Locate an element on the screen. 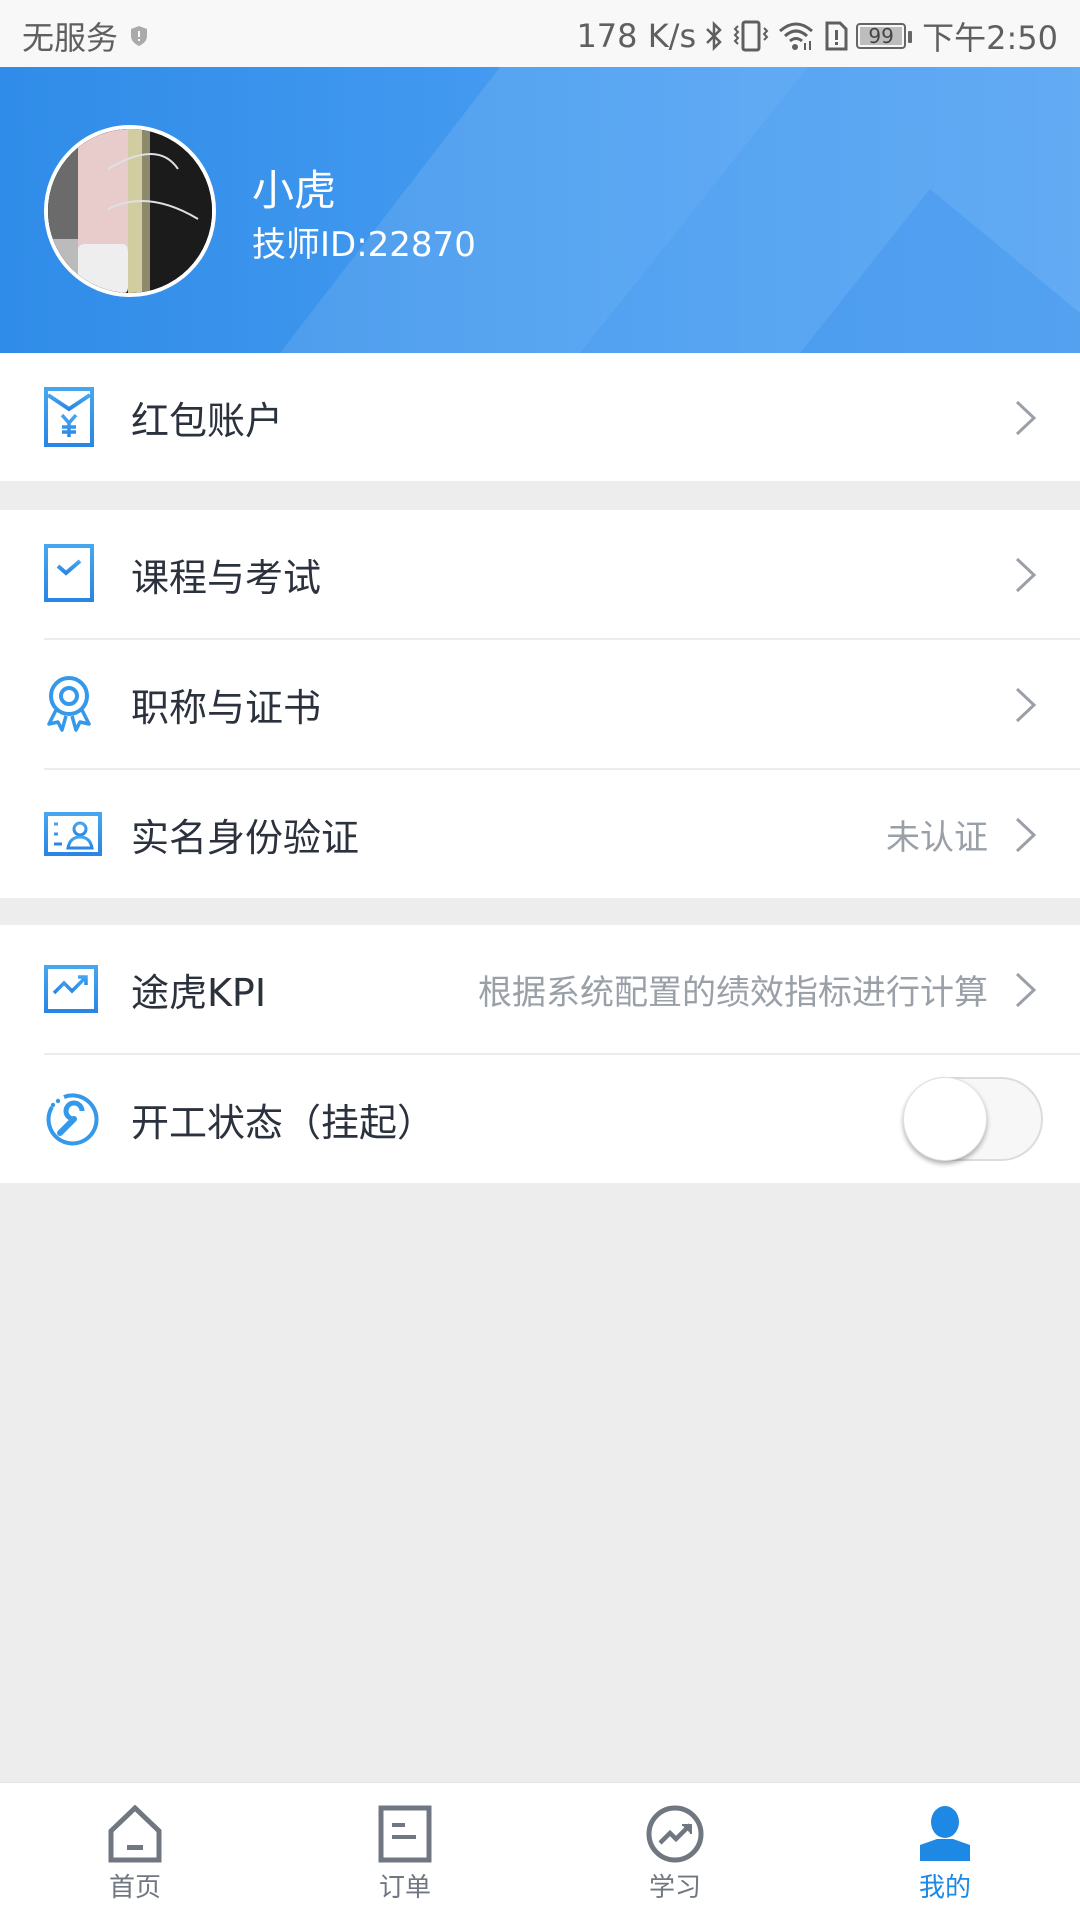 This screenshot has width=1080, height=1920. user-icon is located at coordinates (945, 1833).